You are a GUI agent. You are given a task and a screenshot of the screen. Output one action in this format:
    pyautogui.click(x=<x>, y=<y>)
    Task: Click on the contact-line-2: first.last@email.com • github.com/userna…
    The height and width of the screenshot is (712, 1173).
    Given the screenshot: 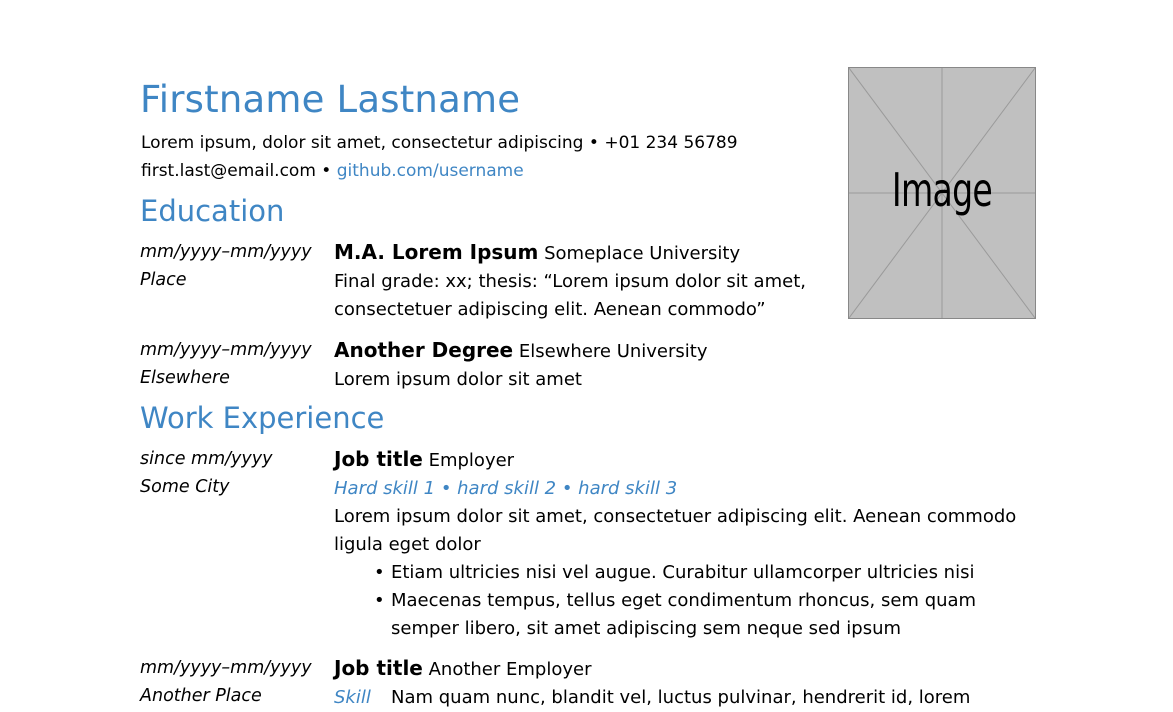 What is the action you would take?
    pyautogui.click(x=332, y=171)
    